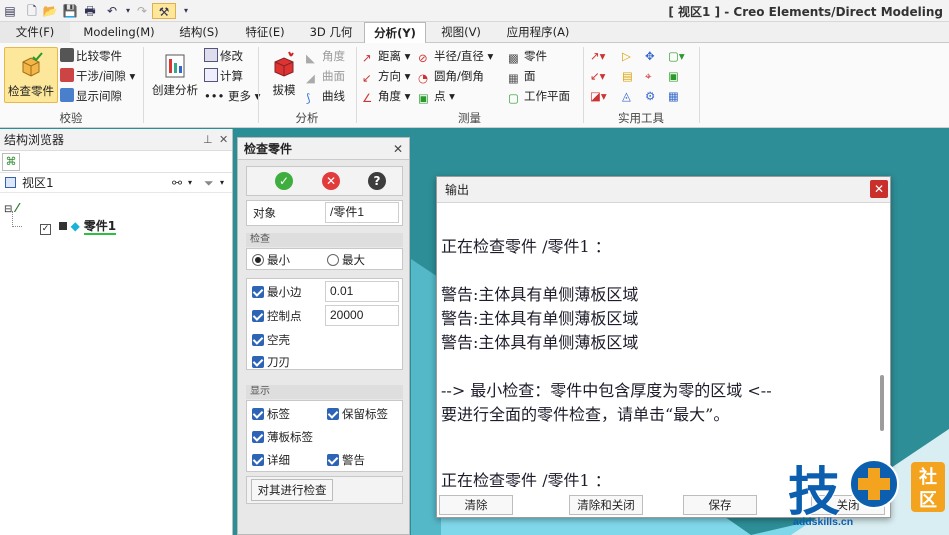  I want to click on document-icon: ▤, so click(627, 76).